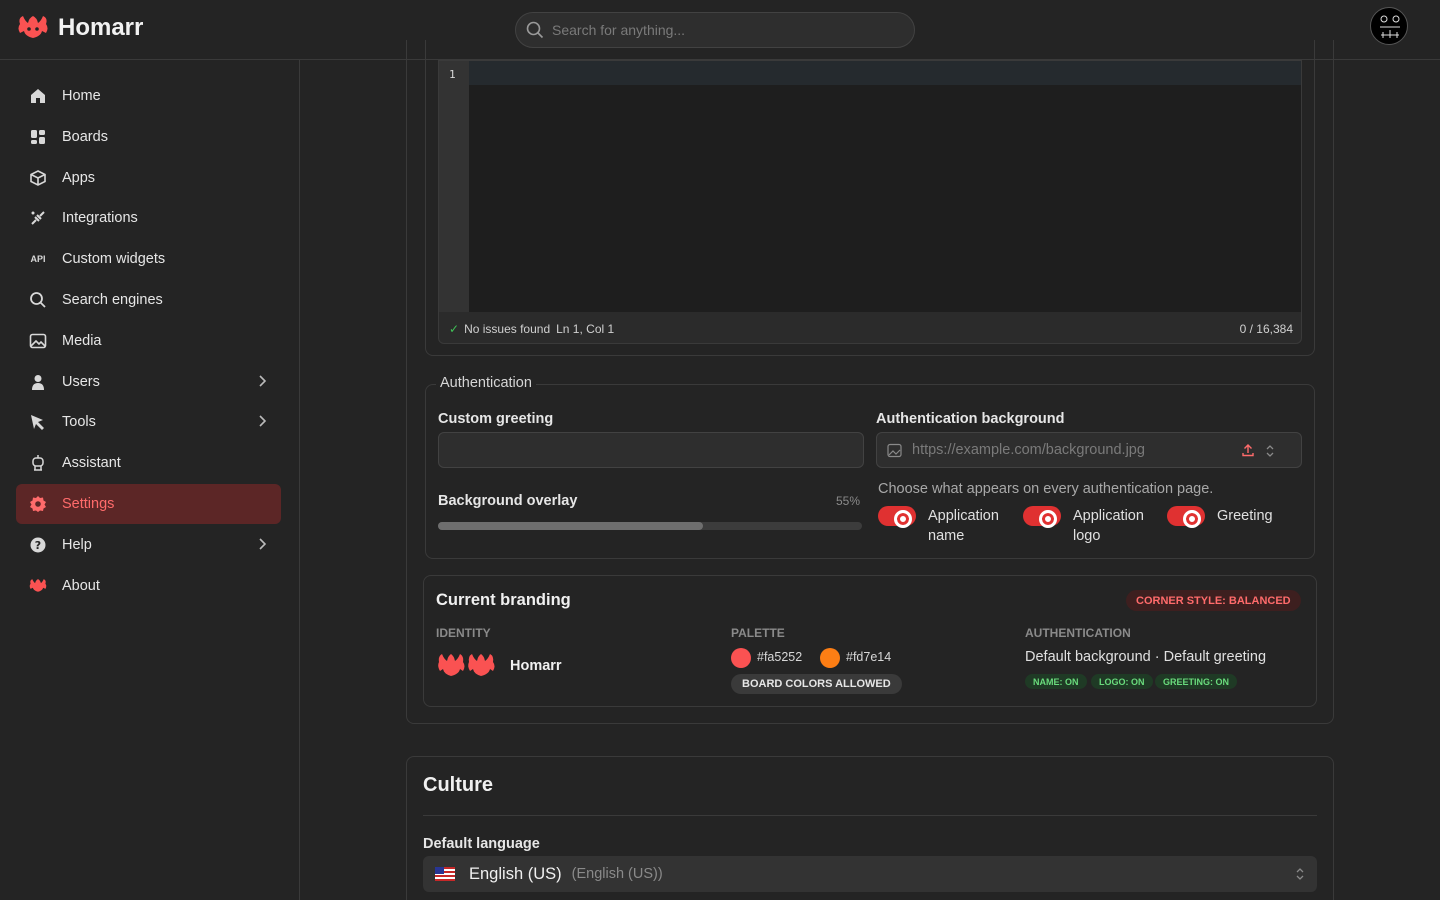 The width and height of the screenshot is (1440, 900). I want to click on app-logo: Homarr, so click(79, 28).